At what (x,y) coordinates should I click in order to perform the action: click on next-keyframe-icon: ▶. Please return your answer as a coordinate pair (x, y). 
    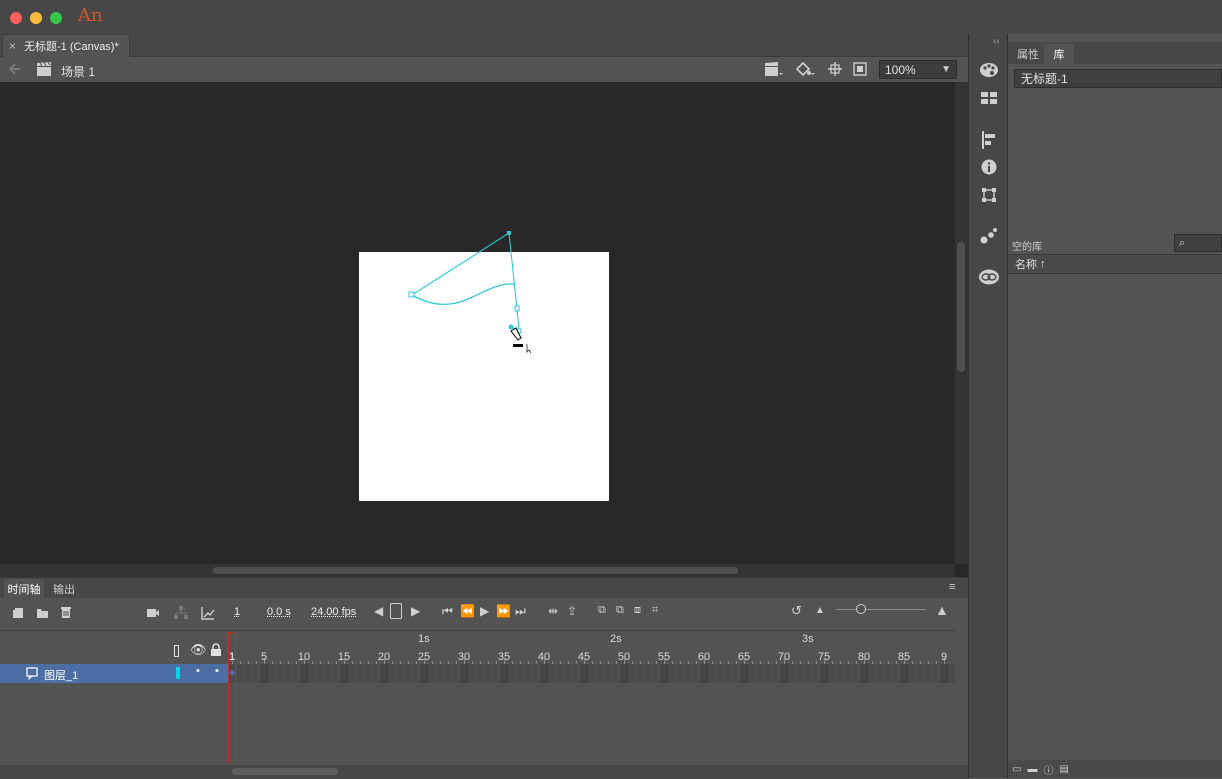
    Looking at the image, I should click on (415, 611).